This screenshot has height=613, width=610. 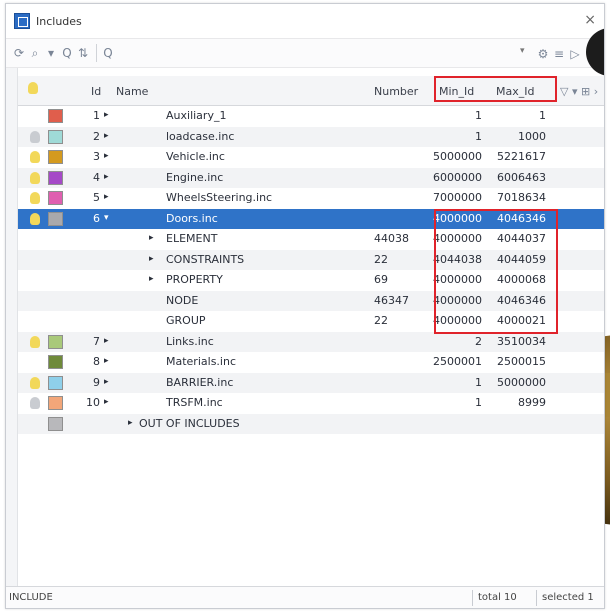 I want to click on filter-icon: ⌕, so click(x=35, y=53).